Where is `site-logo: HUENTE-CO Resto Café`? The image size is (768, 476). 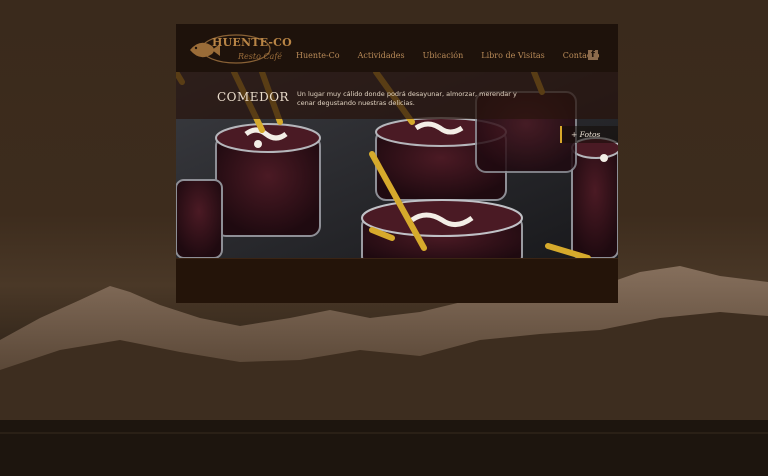
site-logo: HUENTE-CO Resto Café is located at coordinates (239, 49).